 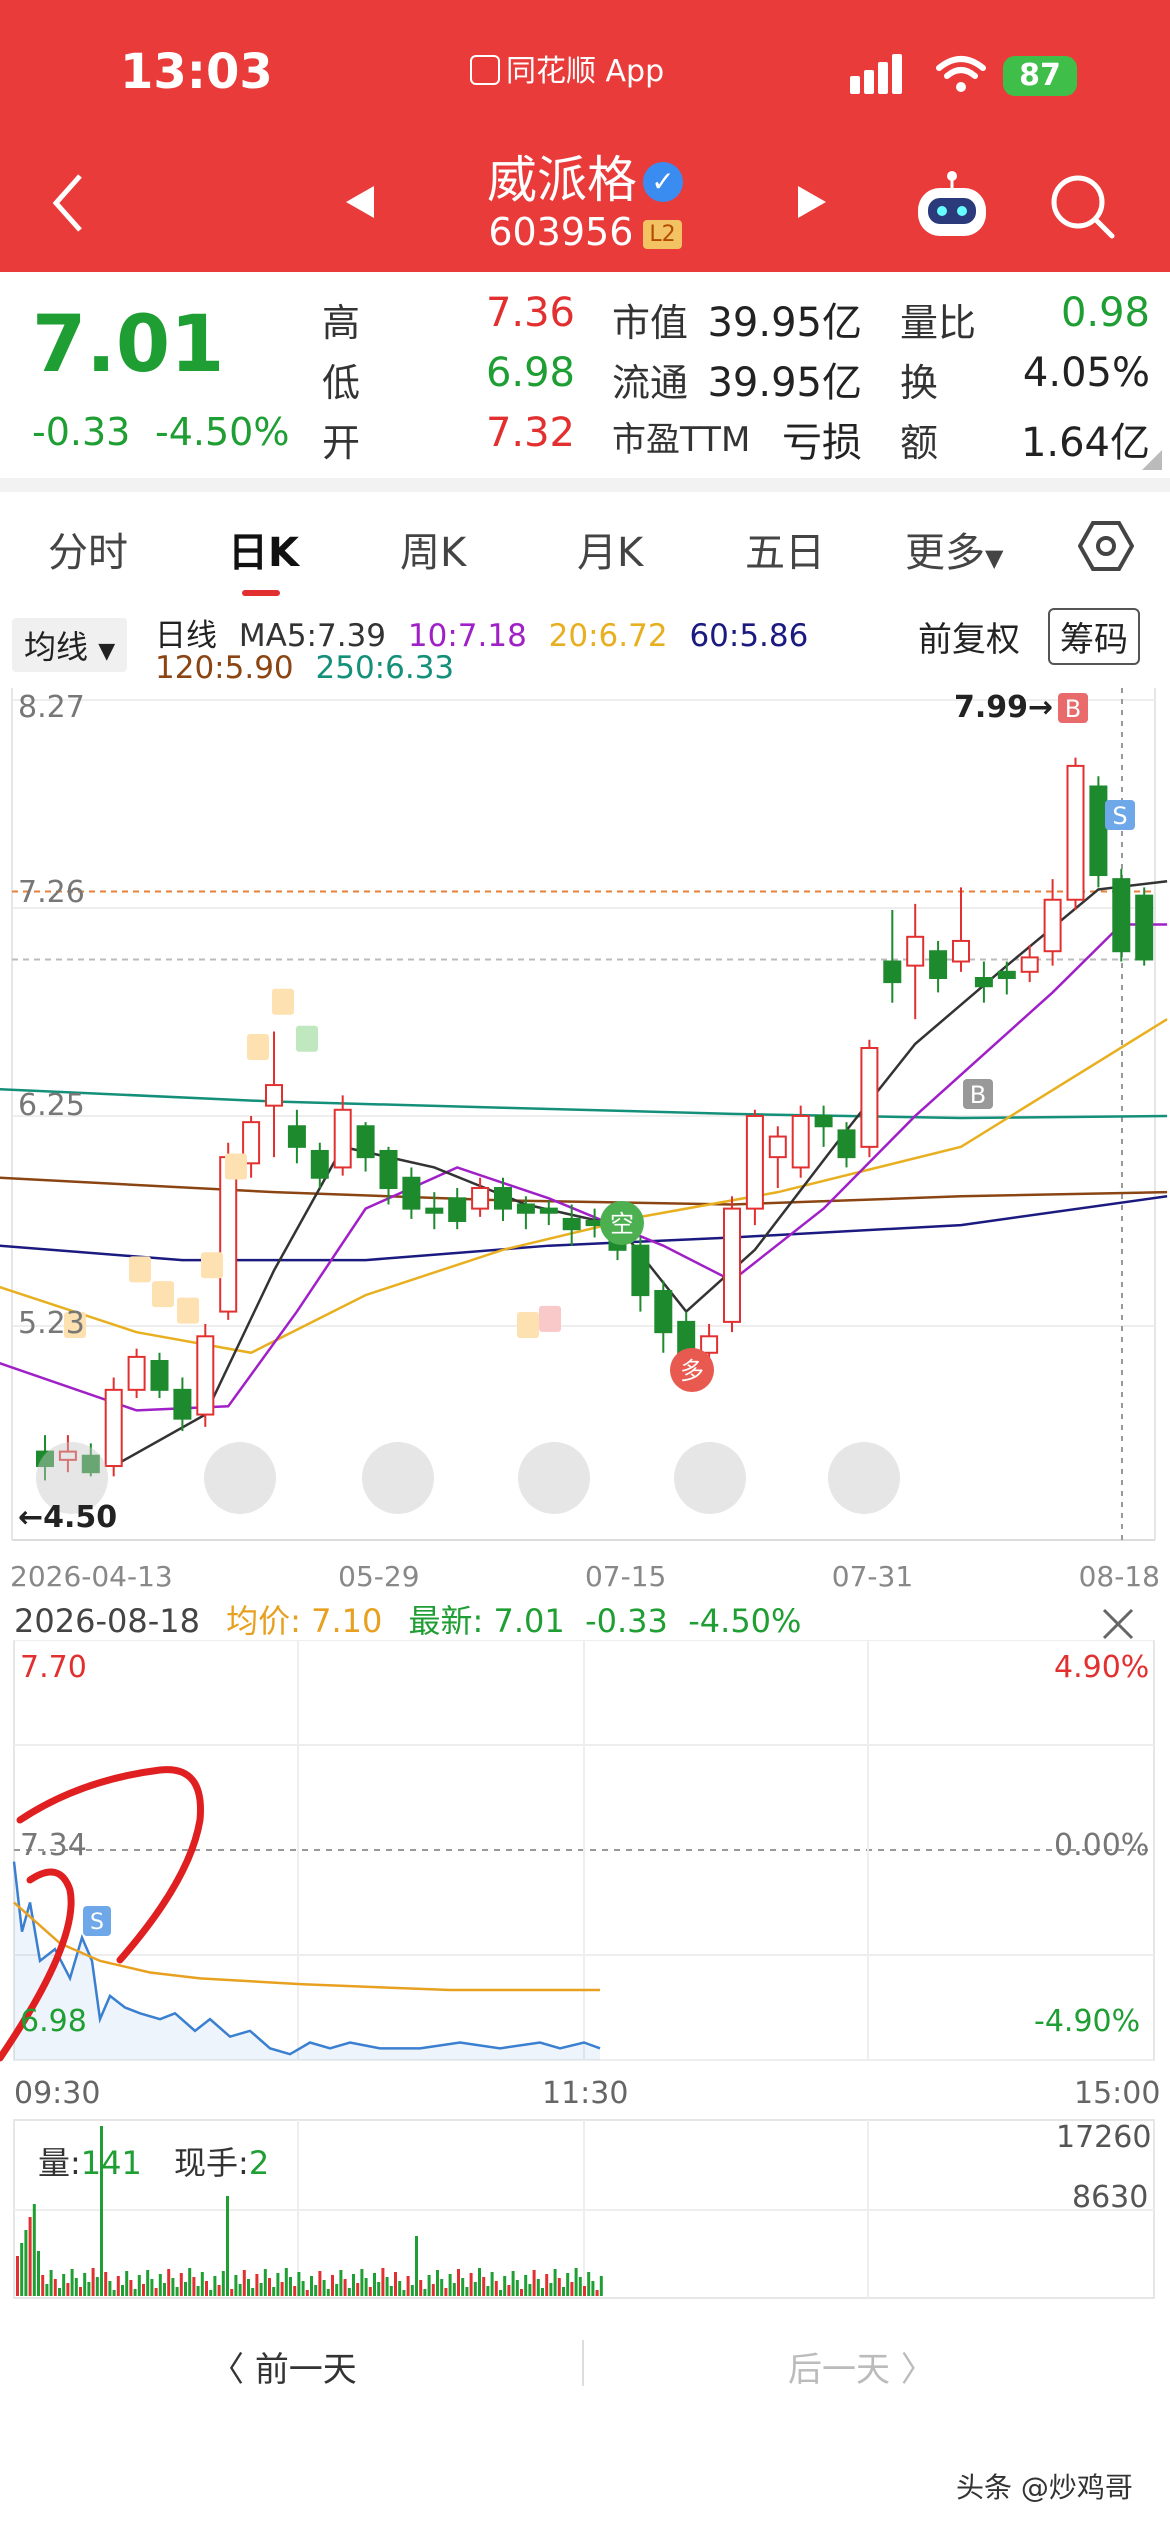 What do you see at coordinates (567, 68) in the screenshot?
I see `app-indicator: 同花顺 App` at bounding box center [567, 68].